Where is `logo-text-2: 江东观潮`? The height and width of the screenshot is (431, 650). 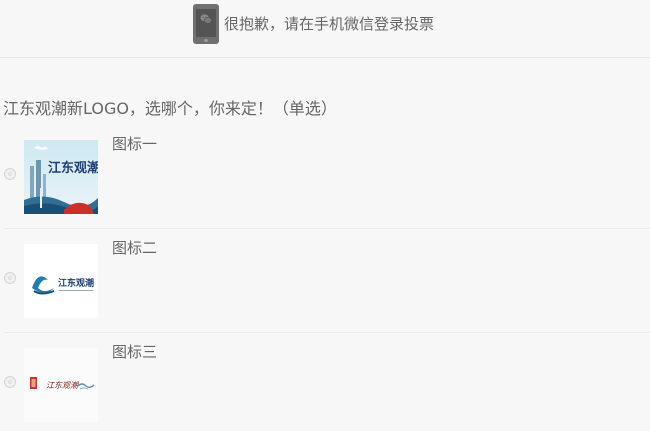 logo-text-2: 江东观潮 is located at coordinates (76, 283).